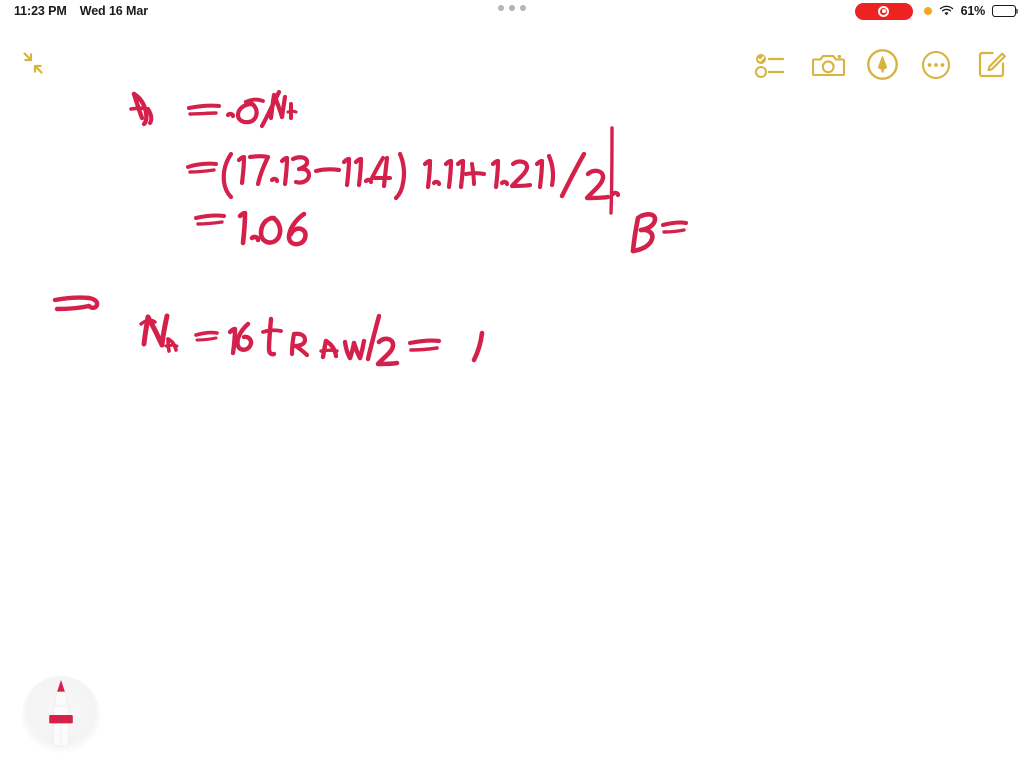 The height and width of the screenshot is (768, 1024). I want to click on pen-tool: pen-tool, so click(61, 715).